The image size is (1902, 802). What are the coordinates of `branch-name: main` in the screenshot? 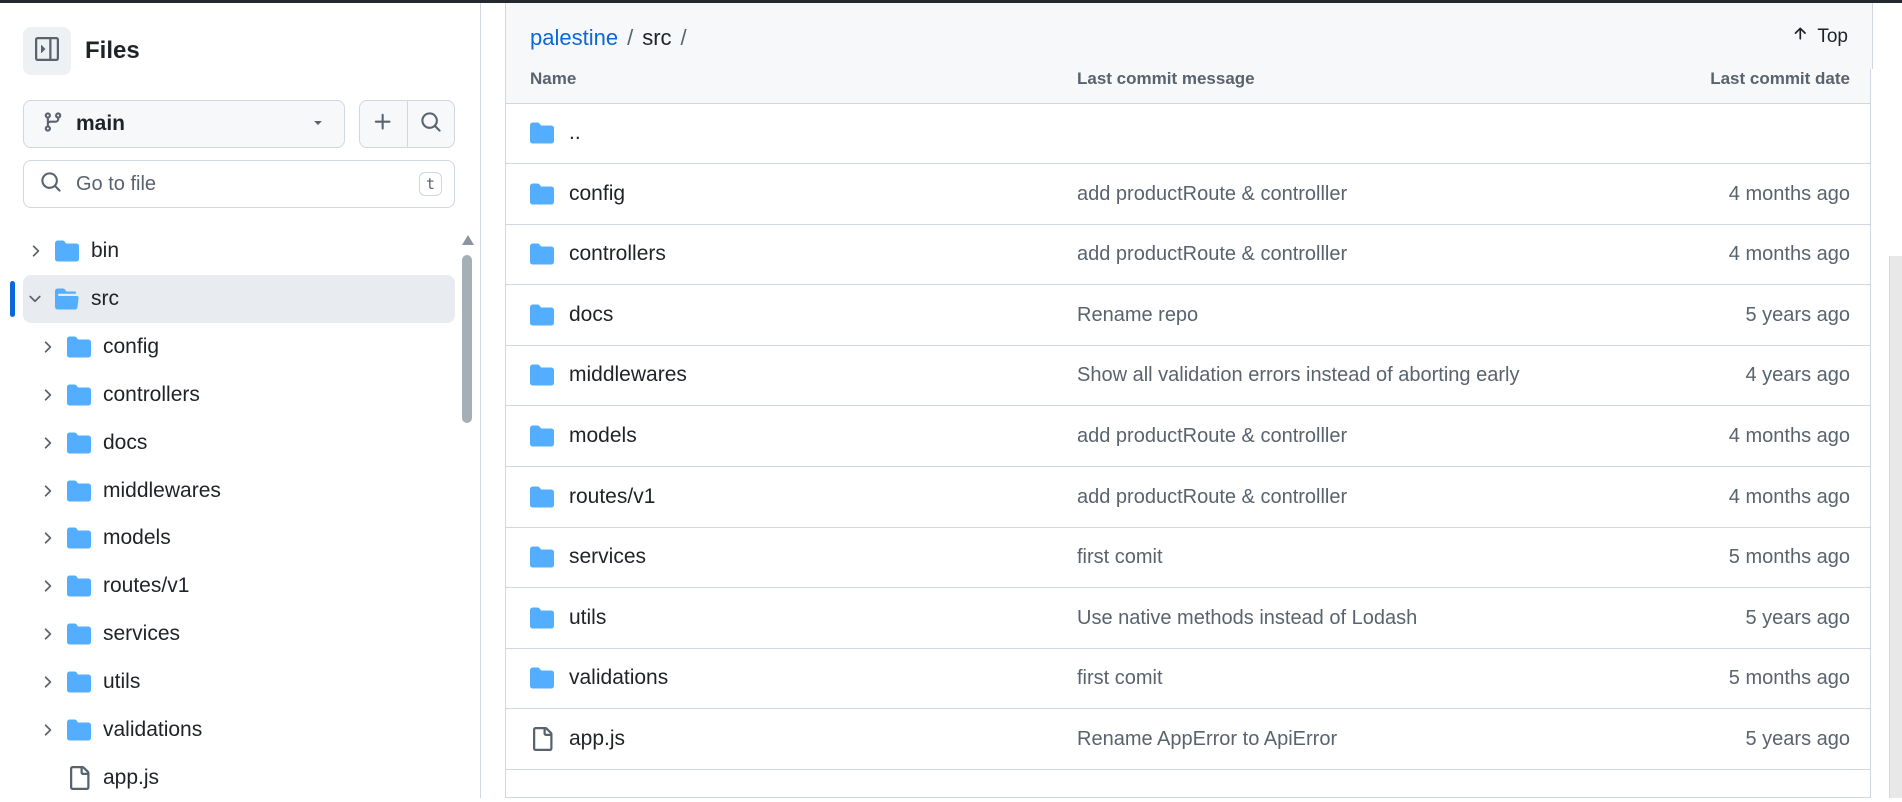 It's located at (101, 123).